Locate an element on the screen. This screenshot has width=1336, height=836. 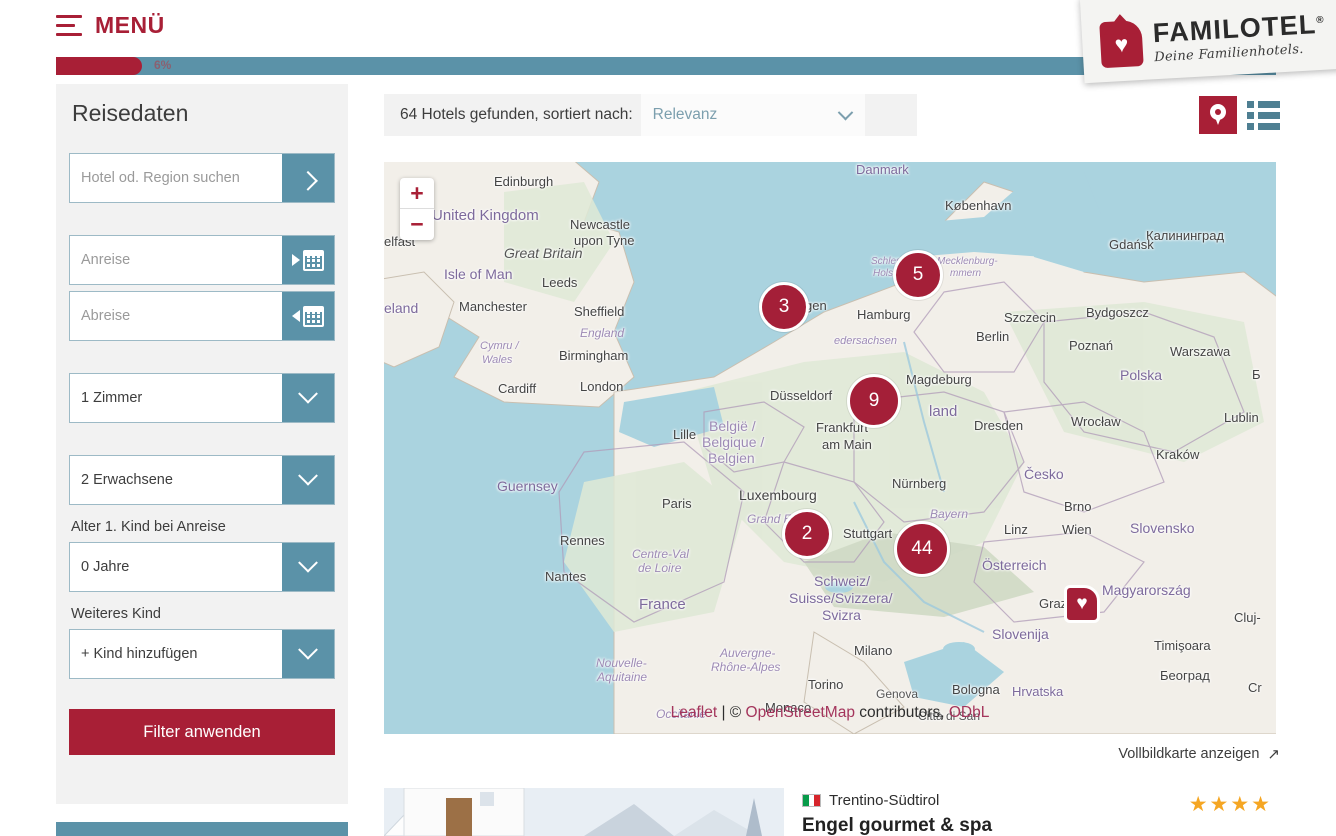
search-field: Hotel od. Region suchen is located at coordinates (202, 178).